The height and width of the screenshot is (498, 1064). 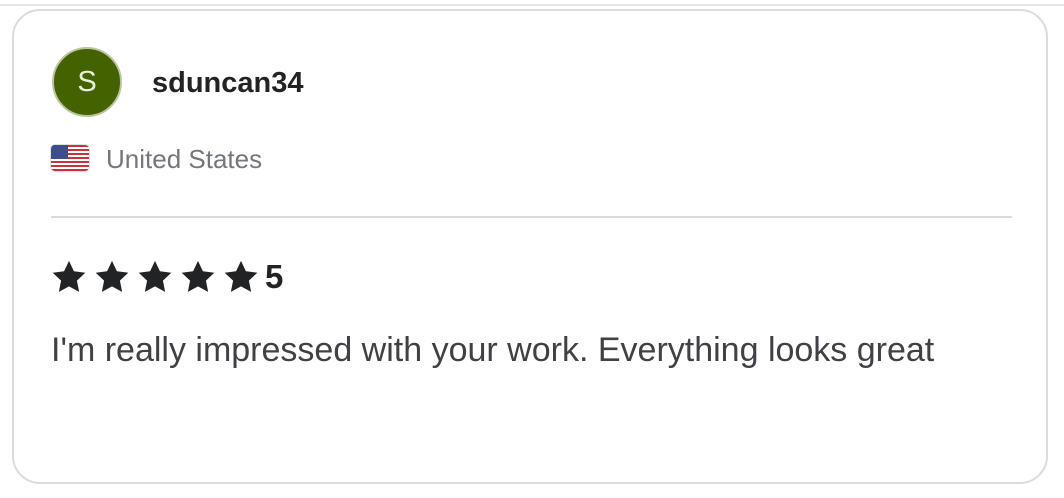 What do you see at coordinates (70, 158) in the screenshot?
I see `us-flag-icon` at bounding box center [70, 158].